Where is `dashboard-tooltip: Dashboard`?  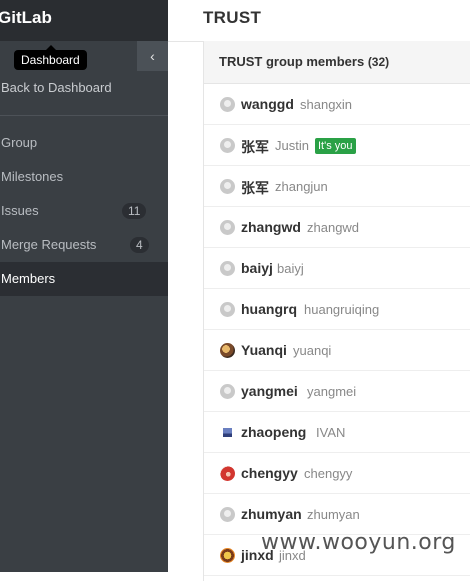 dashboard-tooltip: Dashboard is located at coordinates (50, 57).